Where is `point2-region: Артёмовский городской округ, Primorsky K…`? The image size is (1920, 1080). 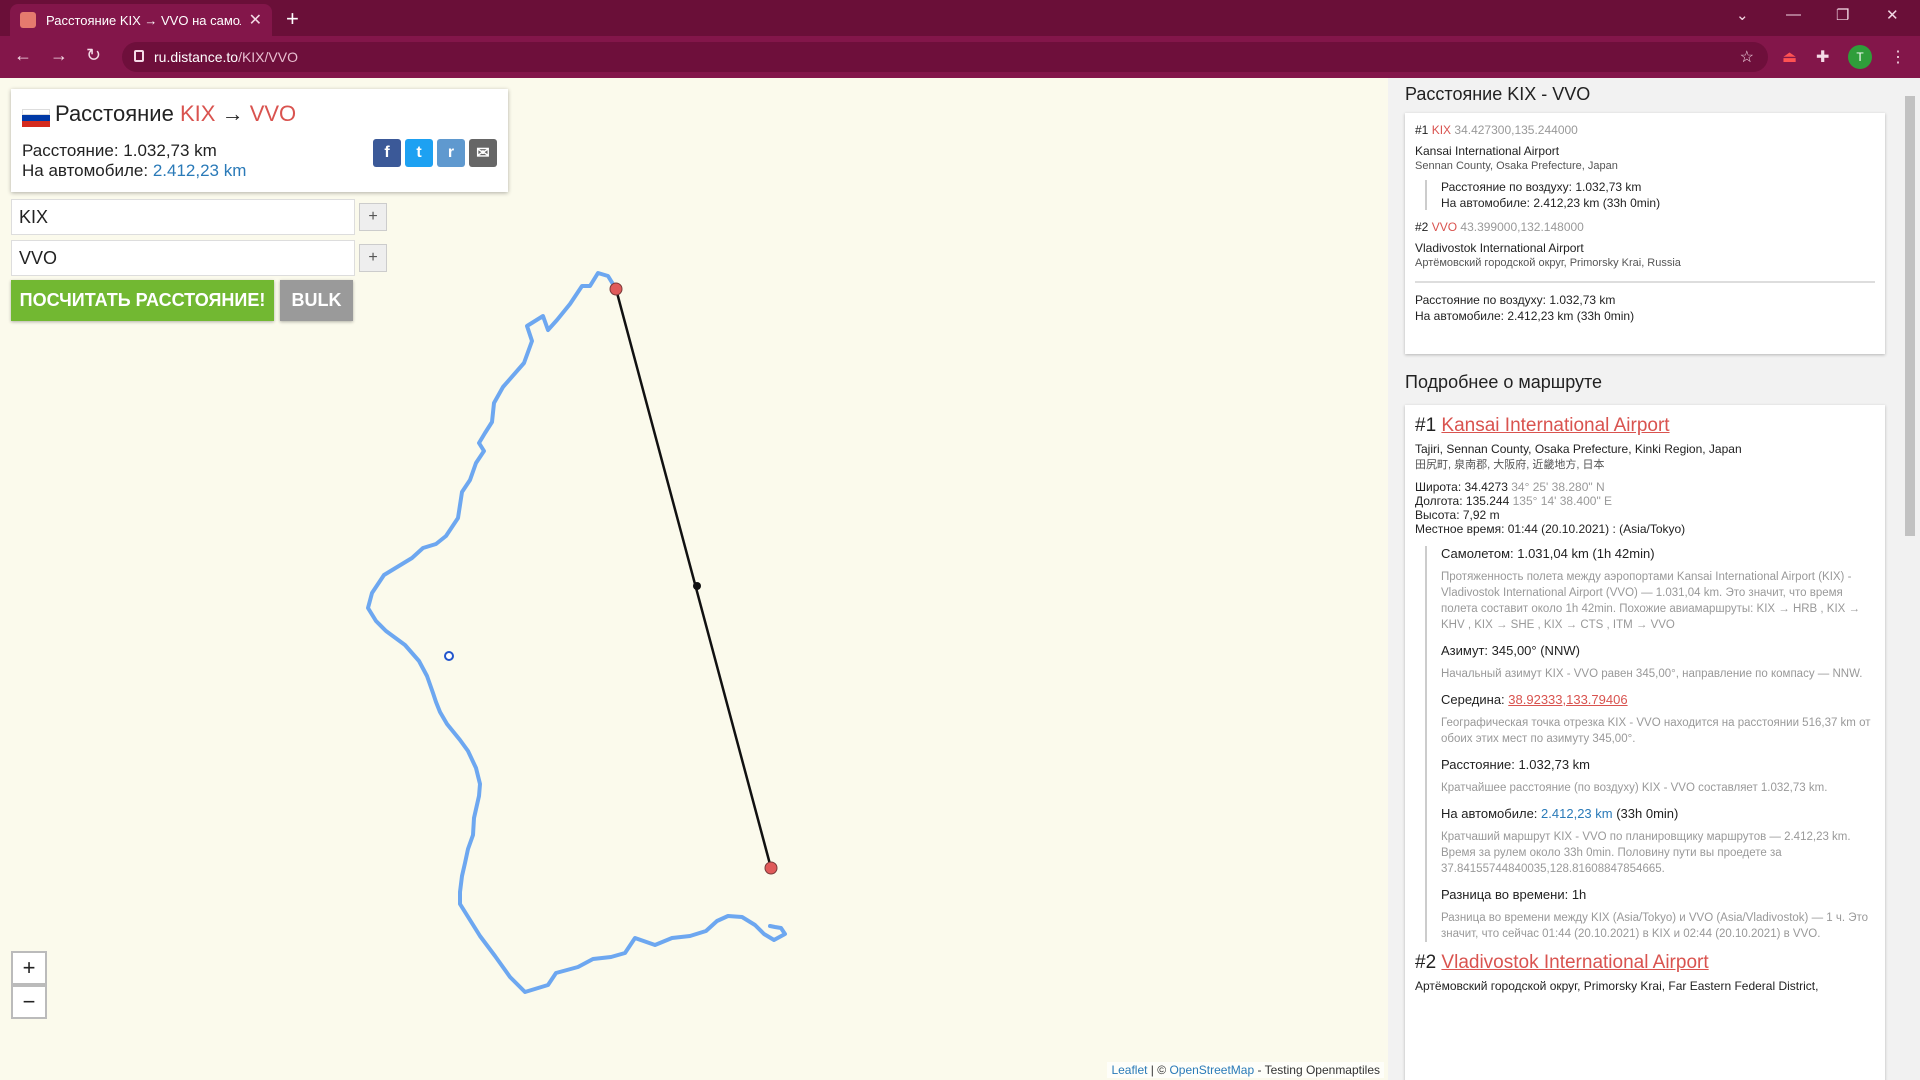 point2-region: Артёмовский городской округ, Primorsky K… is located at coordinates (1548, 263).